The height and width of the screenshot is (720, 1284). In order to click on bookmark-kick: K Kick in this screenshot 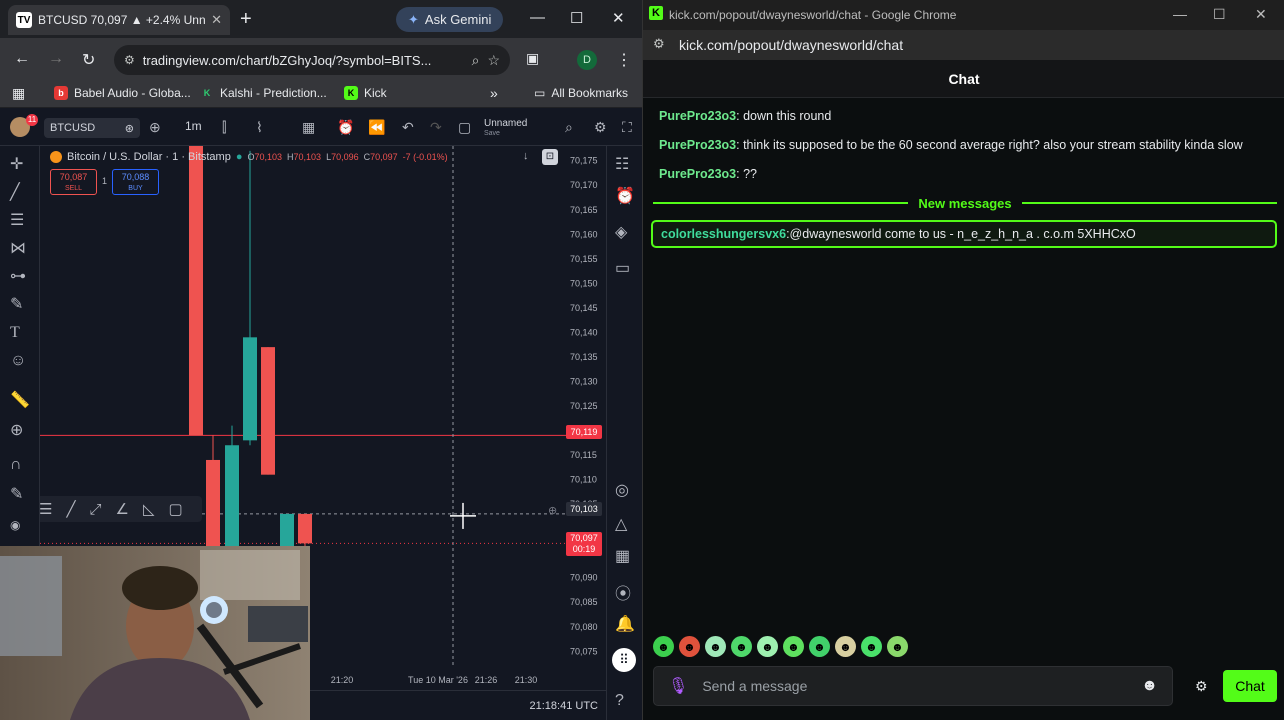, I will do `click(365, 93)`.